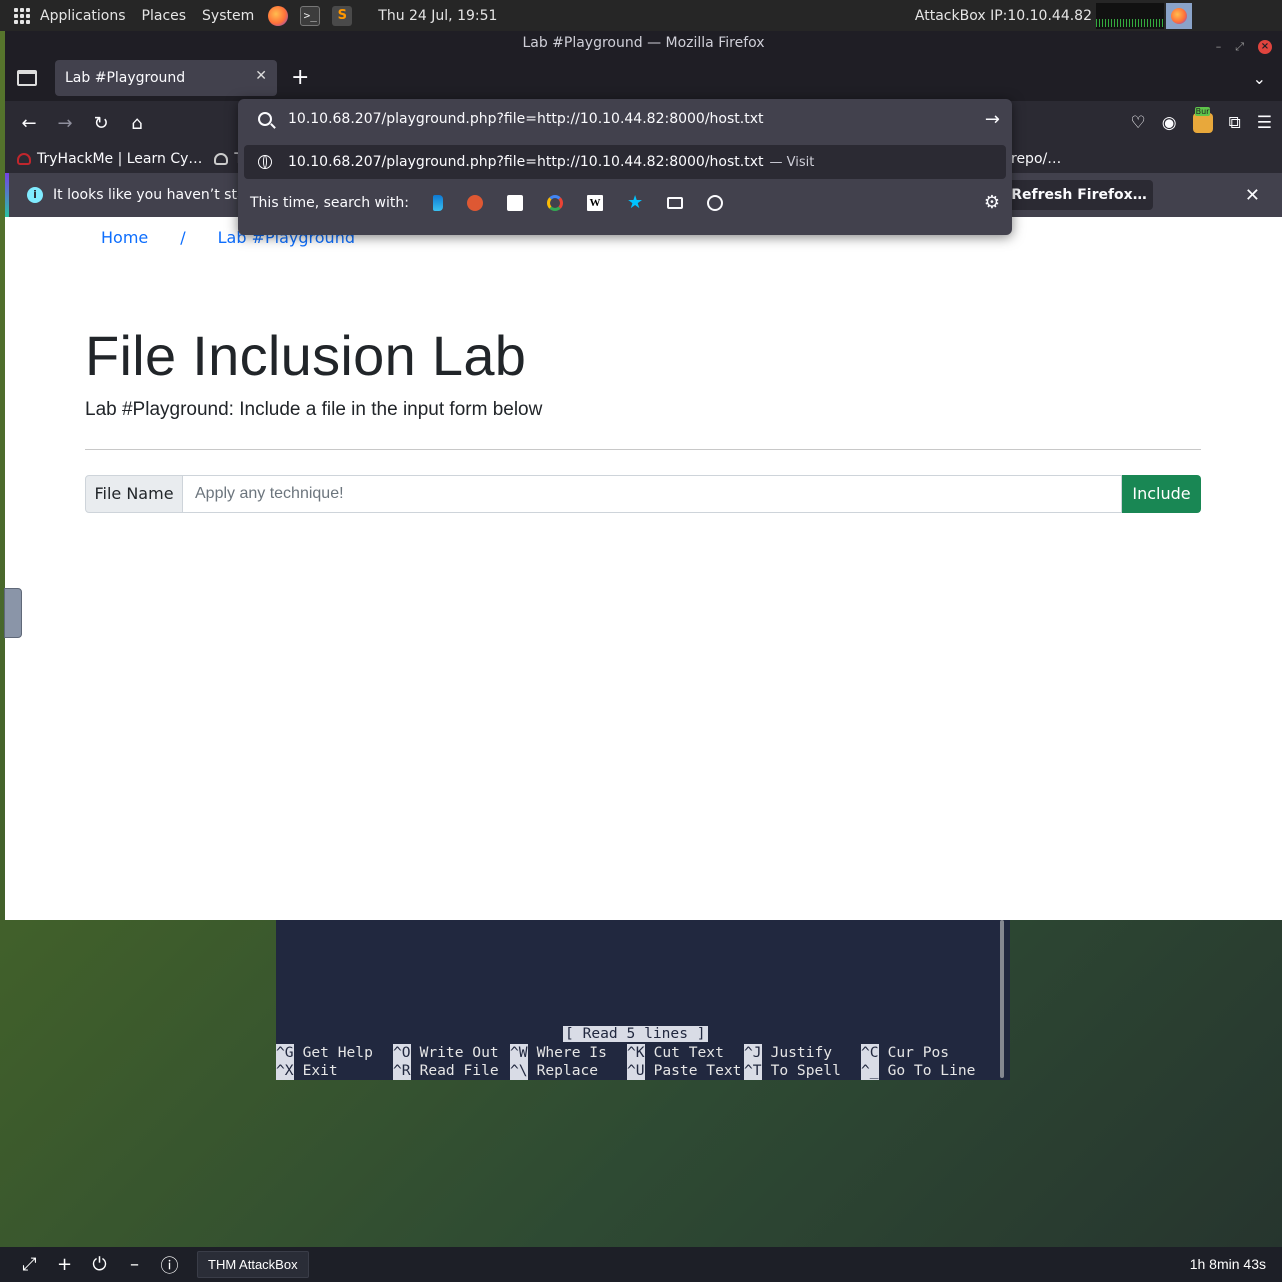 The image size is (1282, 1282). What do you see at coordinates (101, 123) in the screenshot?
I see `reload-icon: ↻` at bounding box center [101, 123].